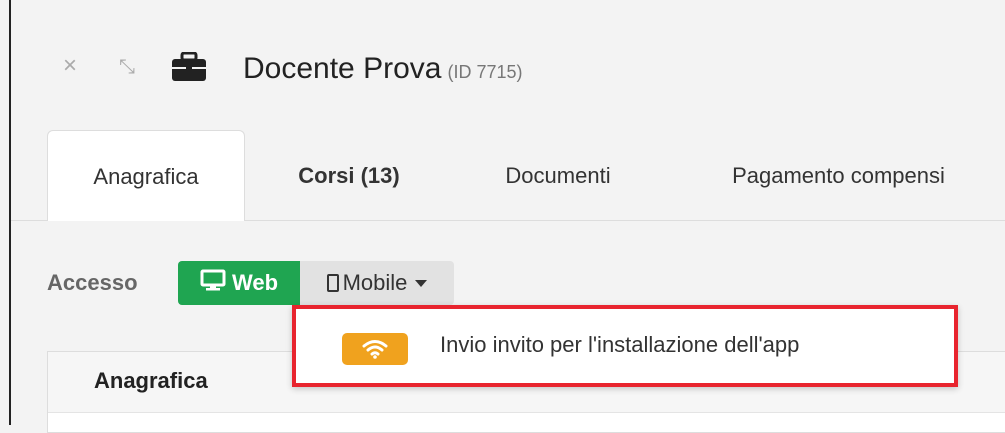 This screenshot has width=1005, height=433. What do you see at coordinates (92, 282) in the screenshot?
I see `access-label: Accesso` at bounding box center [92, 282].